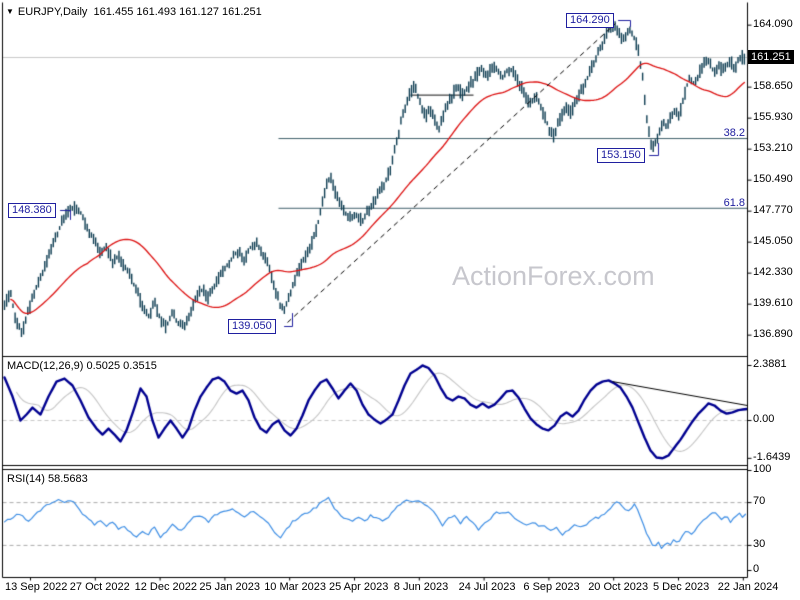  Describe the element at coordinates (771, 57) in the screenshot. I see `current-price-tag: 161.251` at that location.